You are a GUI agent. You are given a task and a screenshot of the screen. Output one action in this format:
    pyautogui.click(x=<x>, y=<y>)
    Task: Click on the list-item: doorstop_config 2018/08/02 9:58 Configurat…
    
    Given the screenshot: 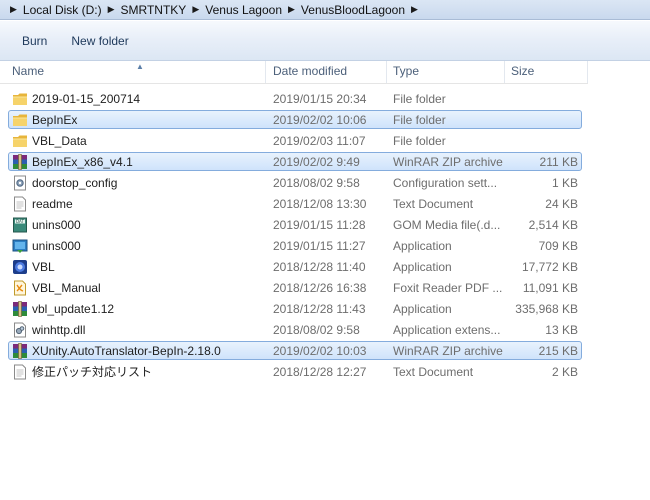 What is the action you would take?
    pyautogui.click(x=325, y=183)
    